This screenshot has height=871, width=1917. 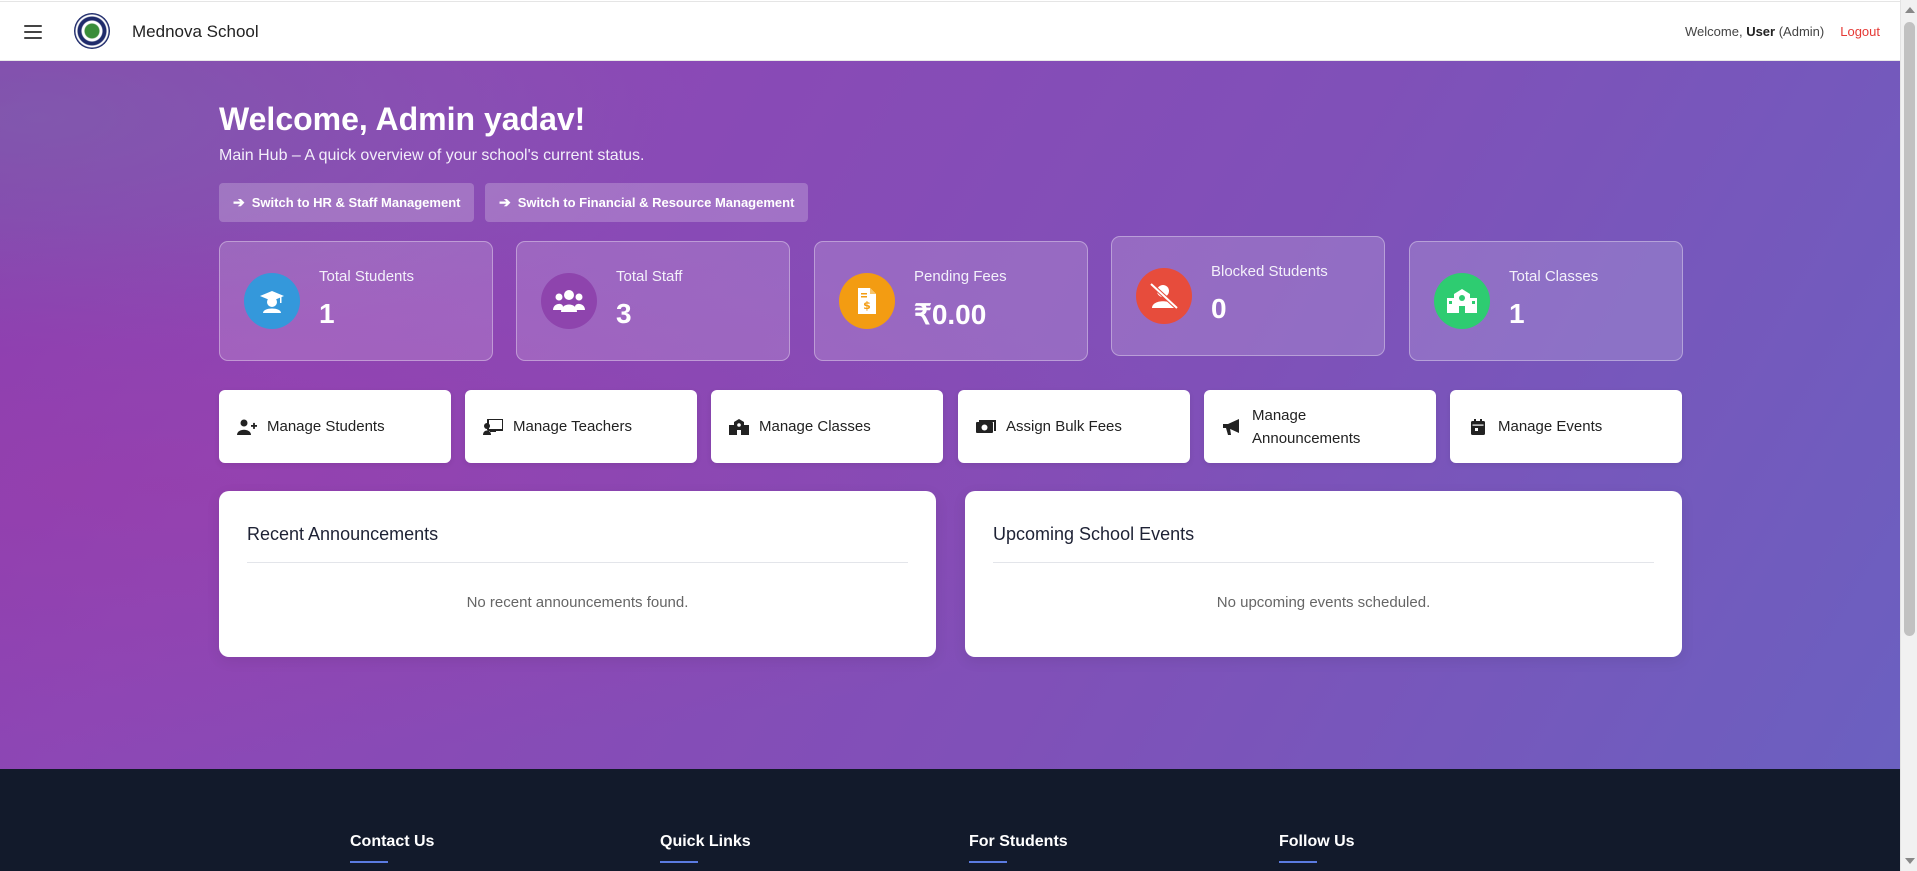 What do you see at coordinates (1232, 427) in the screenshot?
I see `bullhorn-icon` at bounding box center [1232, 427].